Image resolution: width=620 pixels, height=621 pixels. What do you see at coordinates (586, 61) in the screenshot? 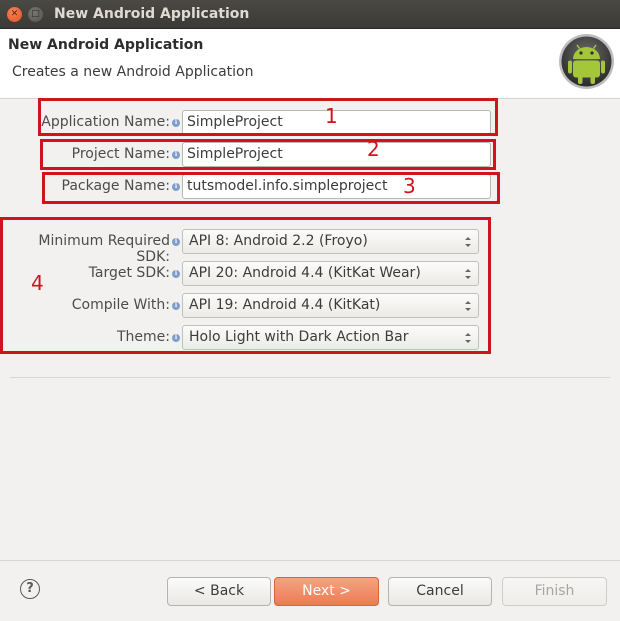
I see `android-logo-icon` at bounding box center [586, 61].